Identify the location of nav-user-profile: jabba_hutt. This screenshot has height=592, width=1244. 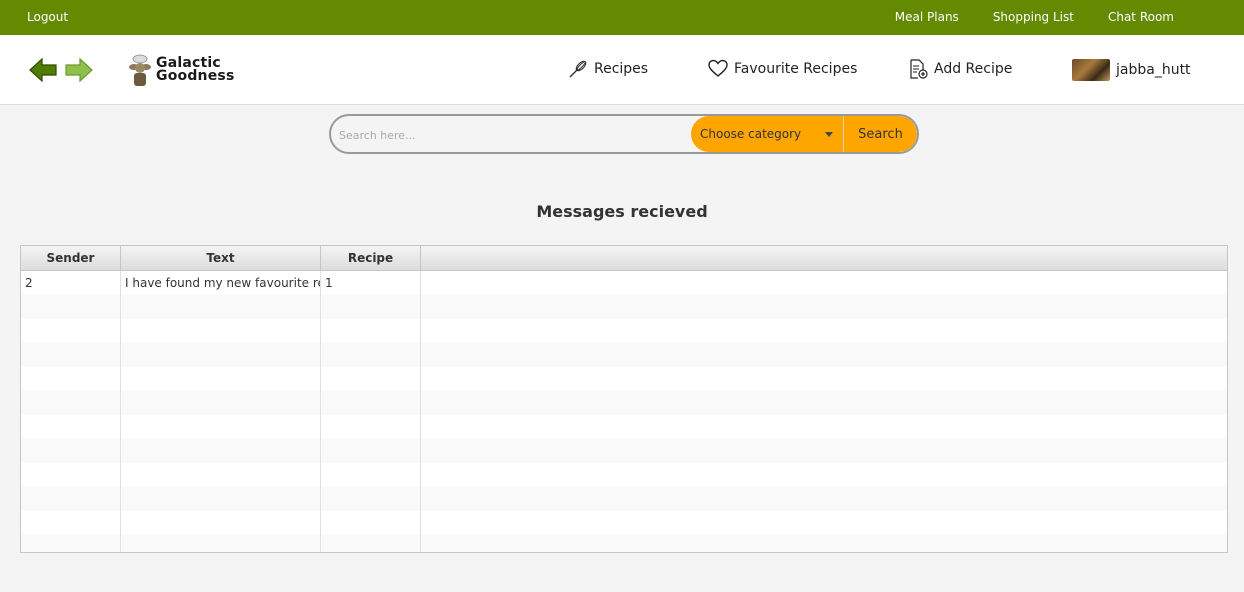
(1131, 70).